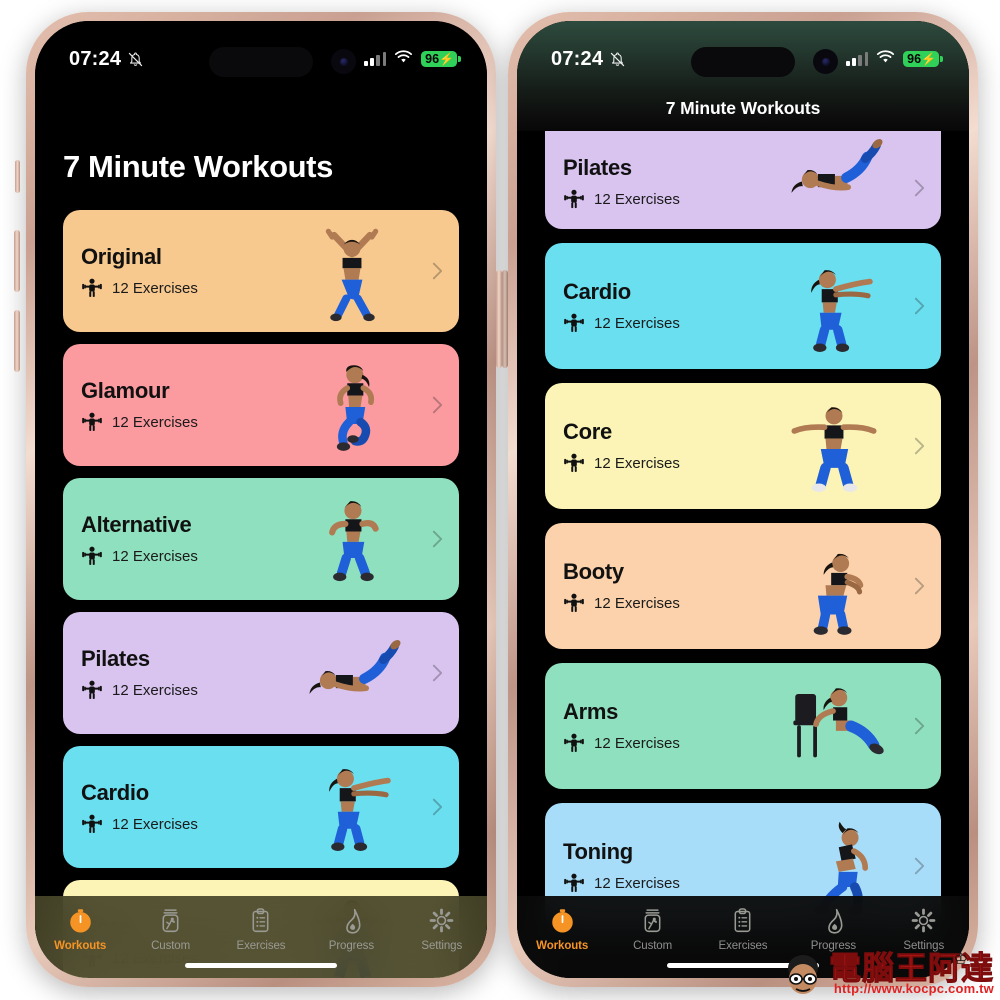 This screenshot has height=1000, width=1000. I want to click on status-bar: 07:24 96 ⚡, so click(261, 52).